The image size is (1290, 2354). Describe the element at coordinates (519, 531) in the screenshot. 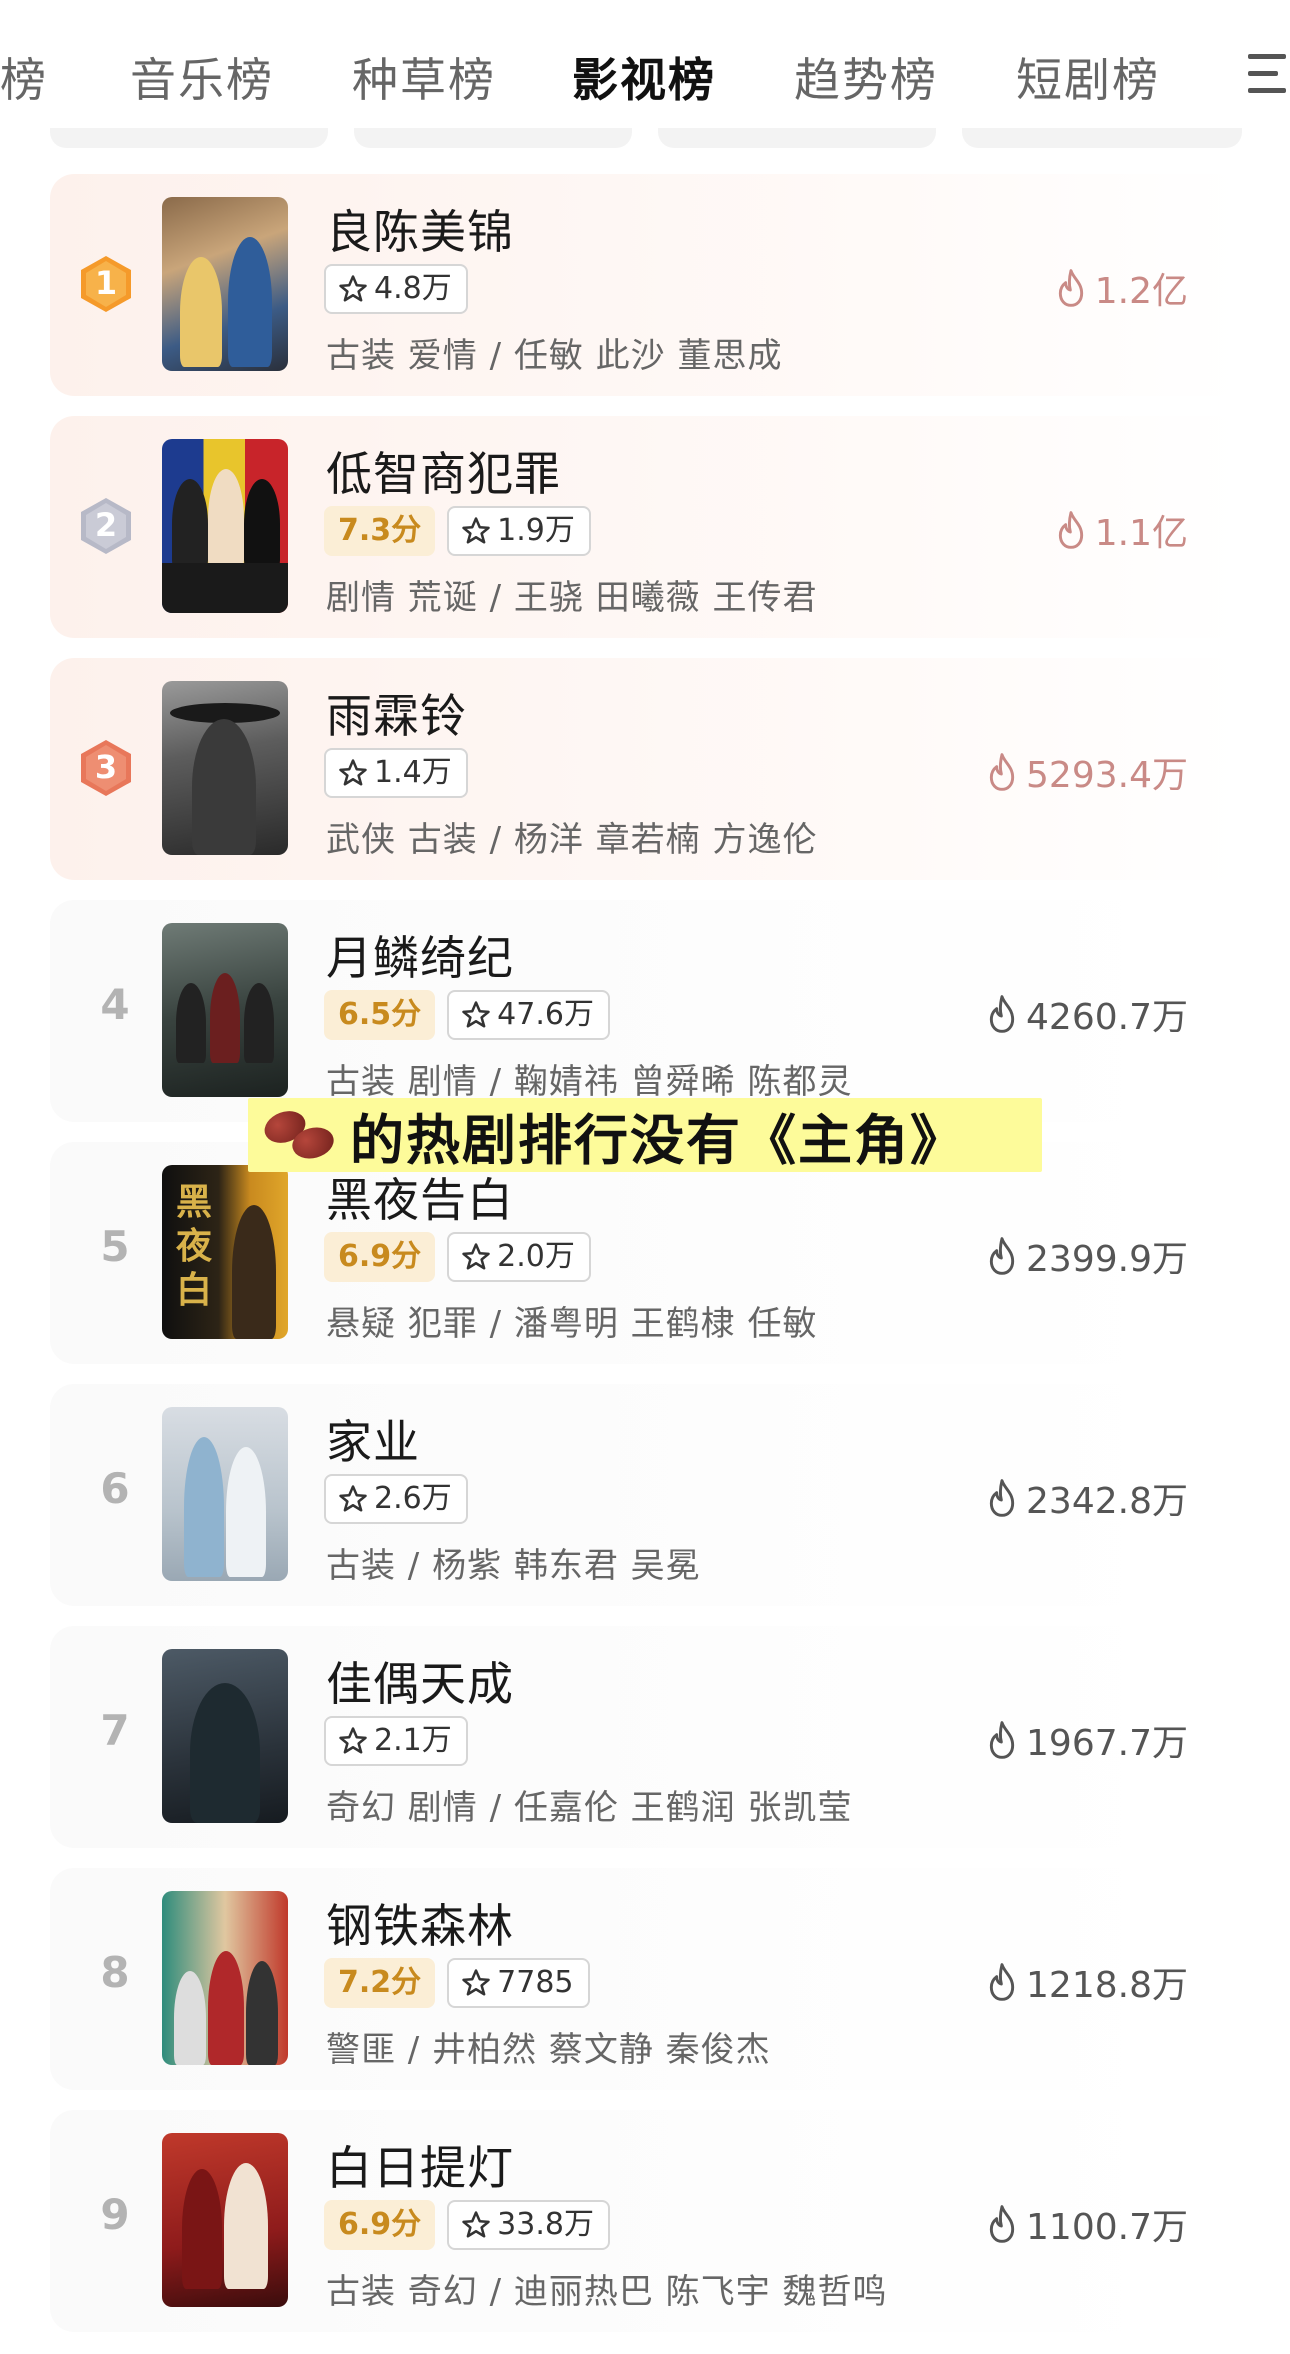

I see `likes-badge: 1.9万` at that location.